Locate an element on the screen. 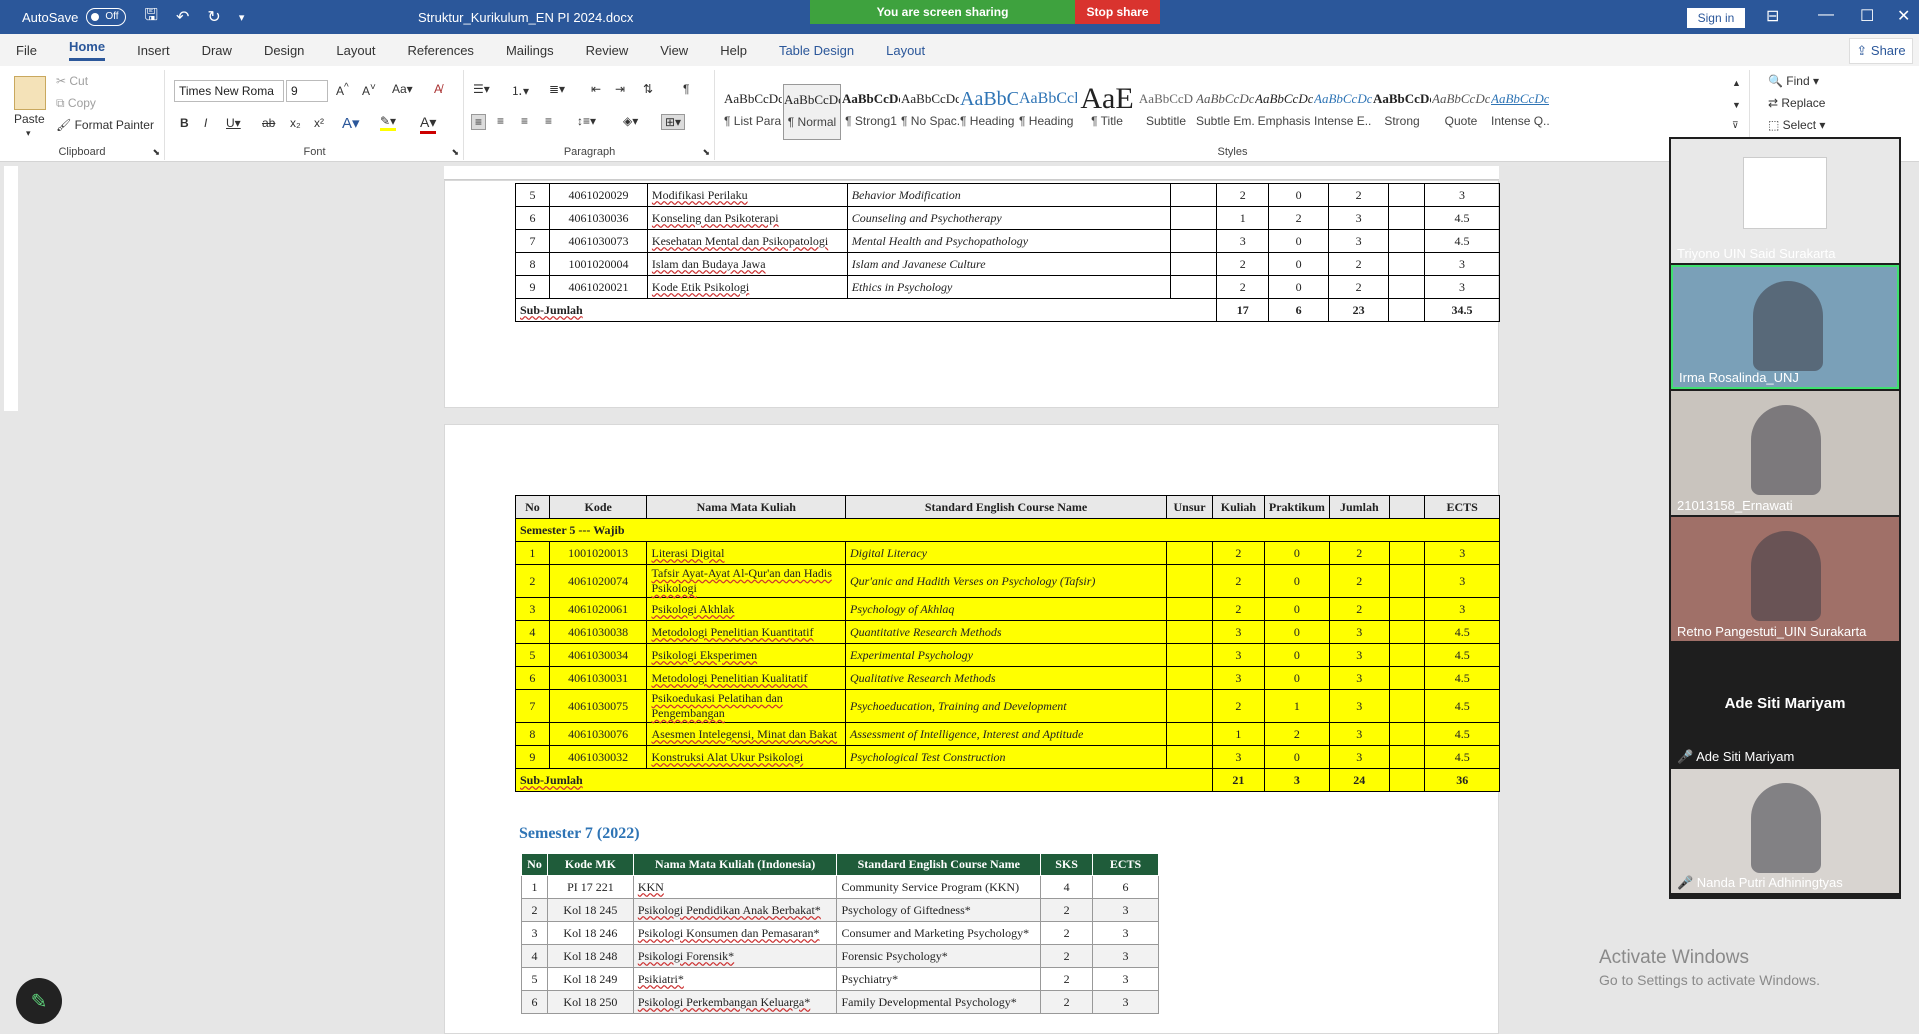 The height and width of the screenshot is (1034, 1919). find-button: 🔍 Find ▾ is located at coordinates (1793, 81).